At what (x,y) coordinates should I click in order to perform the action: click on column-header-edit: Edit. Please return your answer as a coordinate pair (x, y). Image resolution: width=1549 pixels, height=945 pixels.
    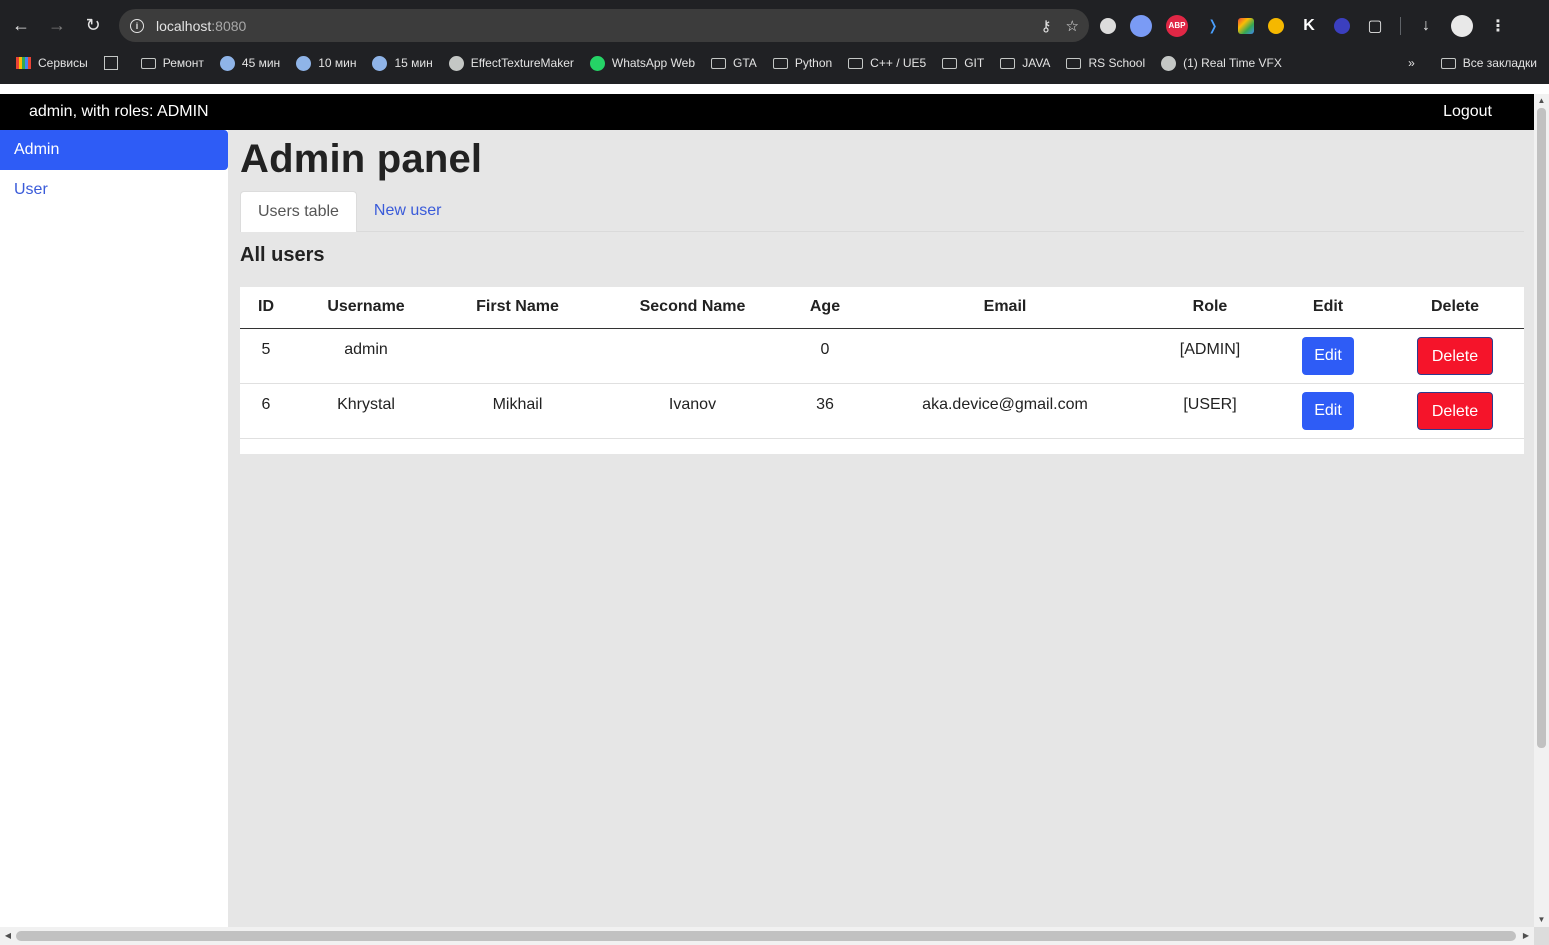
    Looking at the image, I should click on (1328, 308).